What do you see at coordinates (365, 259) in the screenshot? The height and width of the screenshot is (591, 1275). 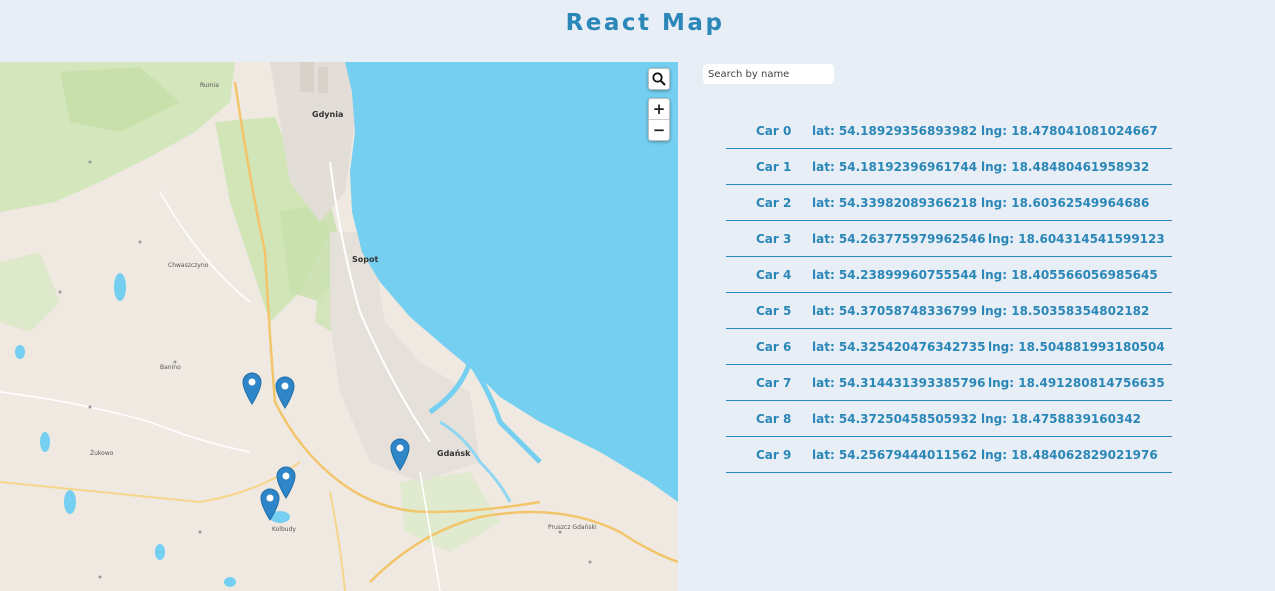 I see `map-label-sopot: Sopot` at bounding box center [365, 259].